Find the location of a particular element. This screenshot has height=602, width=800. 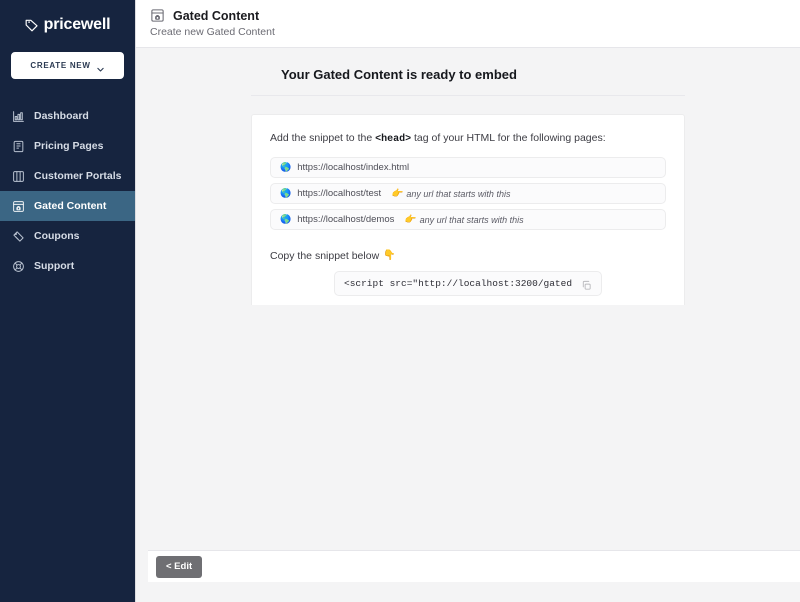

coupon-ticket-icon is located at coordinates (18, 236).